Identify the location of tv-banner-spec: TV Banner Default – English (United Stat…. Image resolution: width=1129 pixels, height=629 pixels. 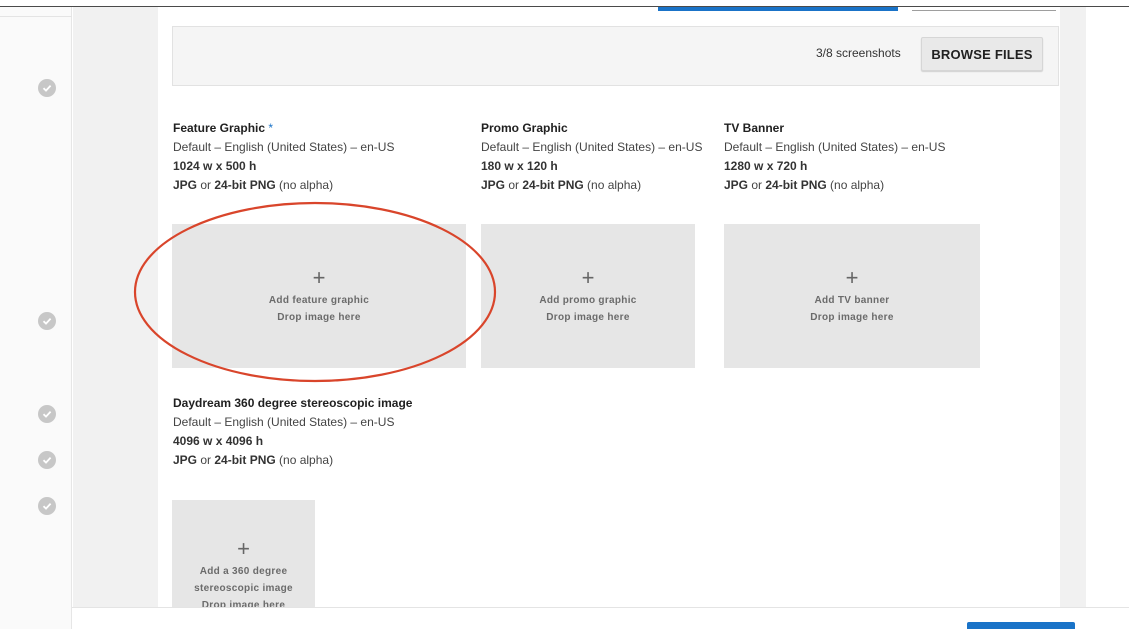
(834, 157).